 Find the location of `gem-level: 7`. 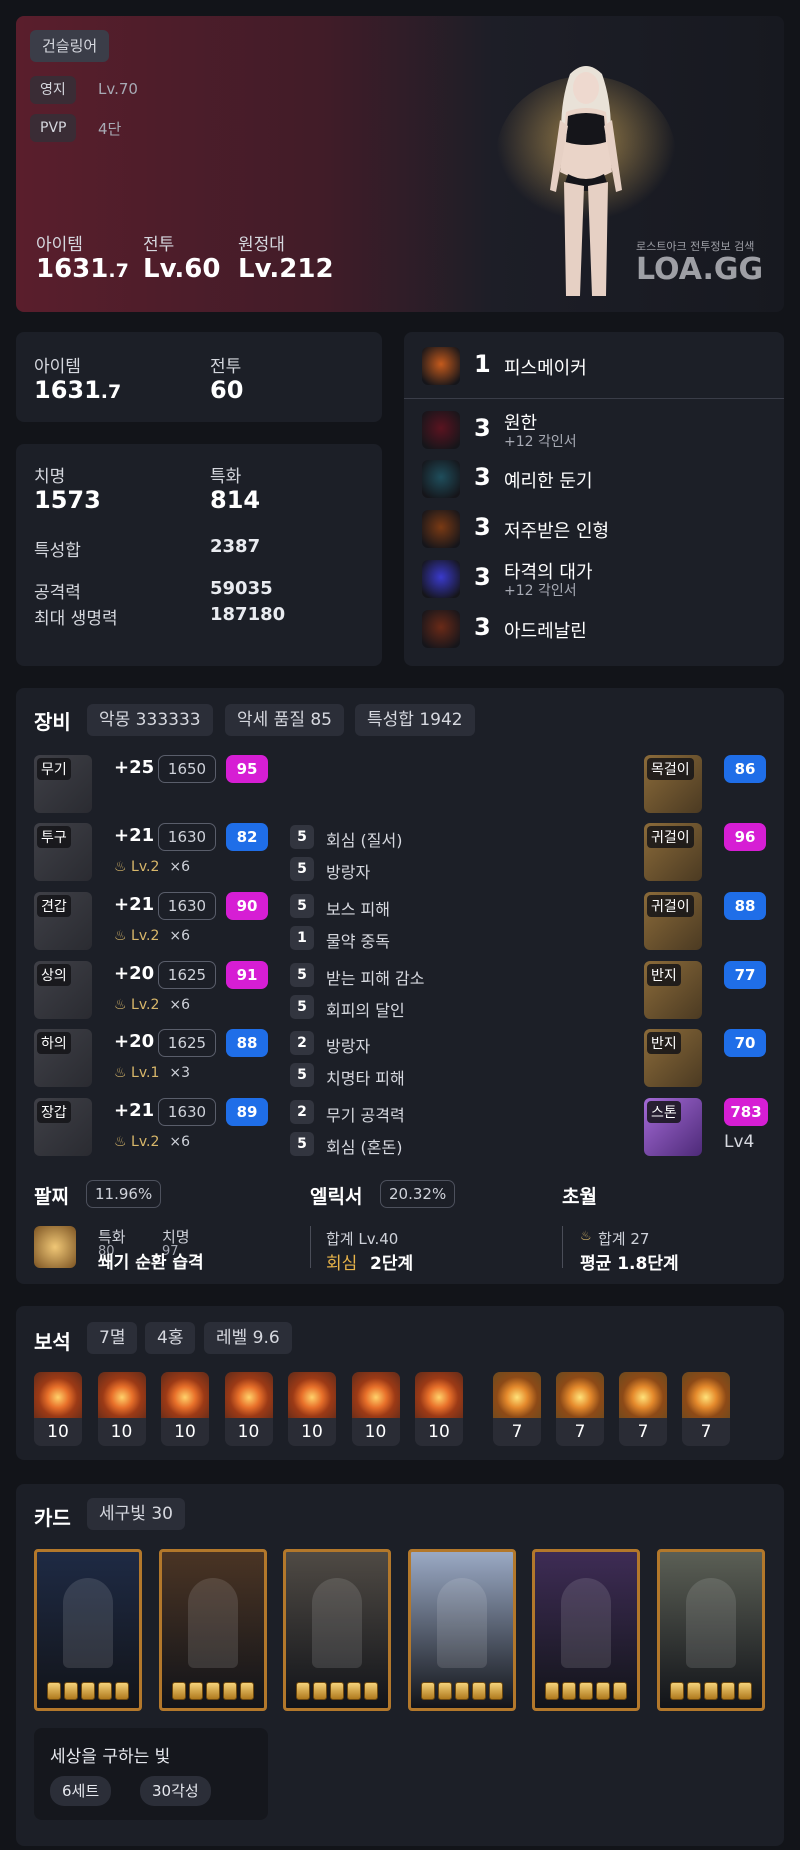

gem-level: 7 is located at coordinates (517, 1432).